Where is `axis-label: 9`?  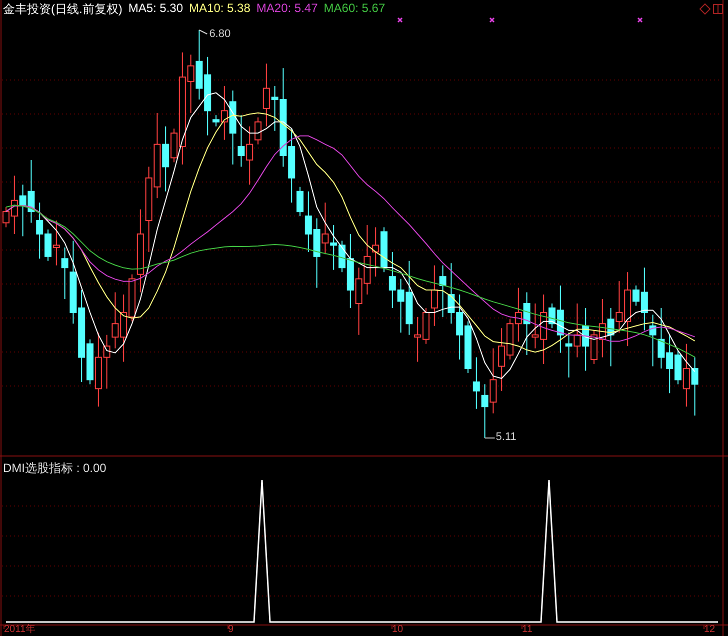
axis-label: 9 is located at coordinates (231, 630).